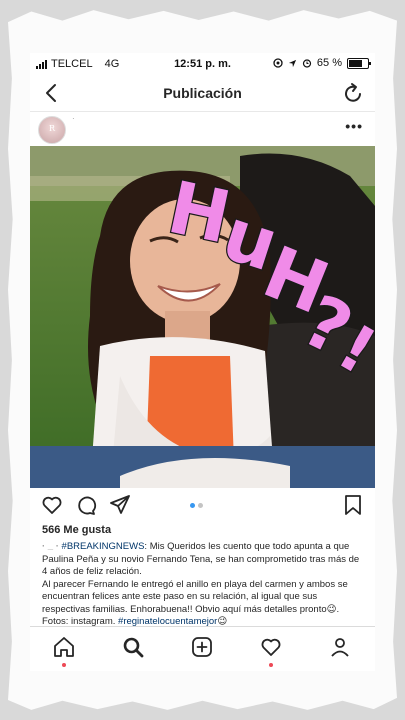 The height and width of the screenshot is (720, 405). Describe the element at coordinates (76, 530) in the screenshot. I see `like-count: 566 Me gusta` at that location.